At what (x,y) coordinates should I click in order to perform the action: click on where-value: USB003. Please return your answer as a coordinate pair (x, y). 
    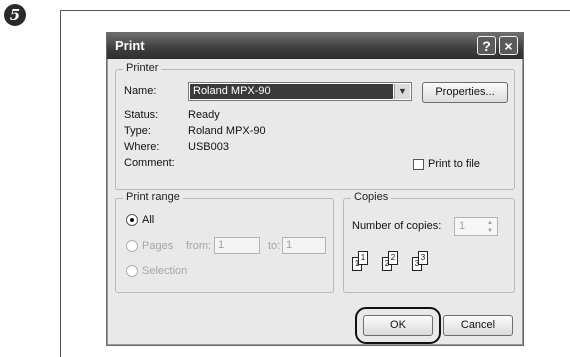
    Looking at the image, I should click on (208, 147).